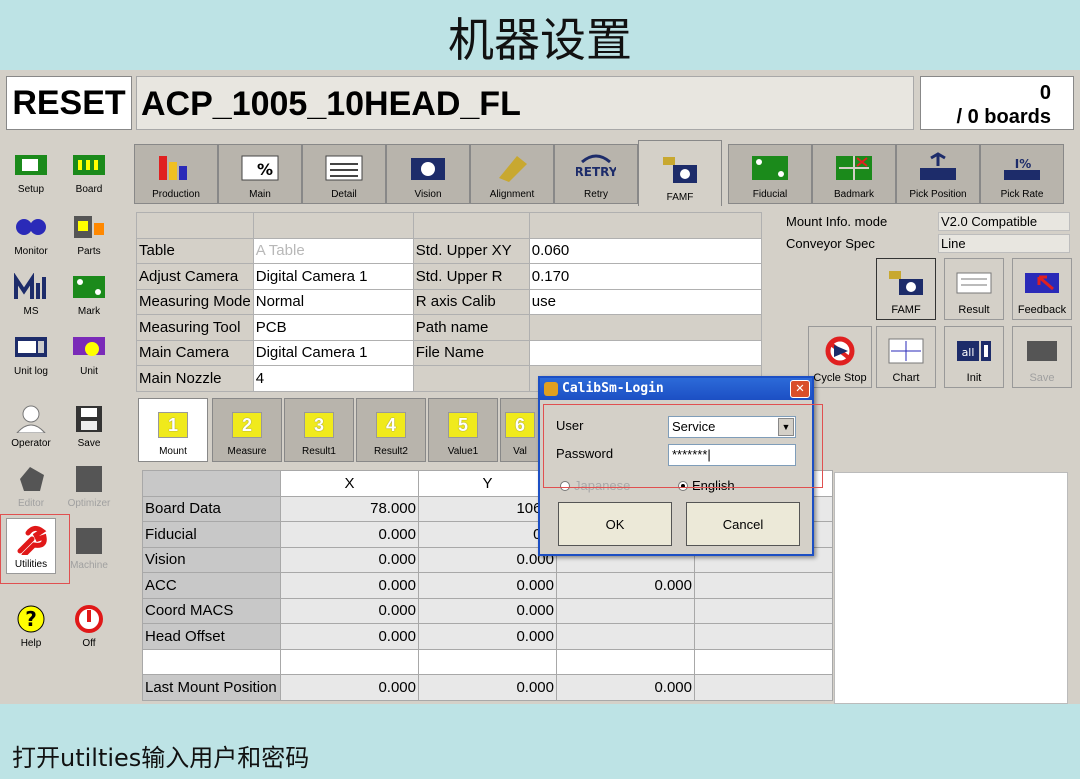 Image resolution: width=1080 pixels, height=779 pixels. I want to click on tab-alignment: Alignment, so click(512, 174).